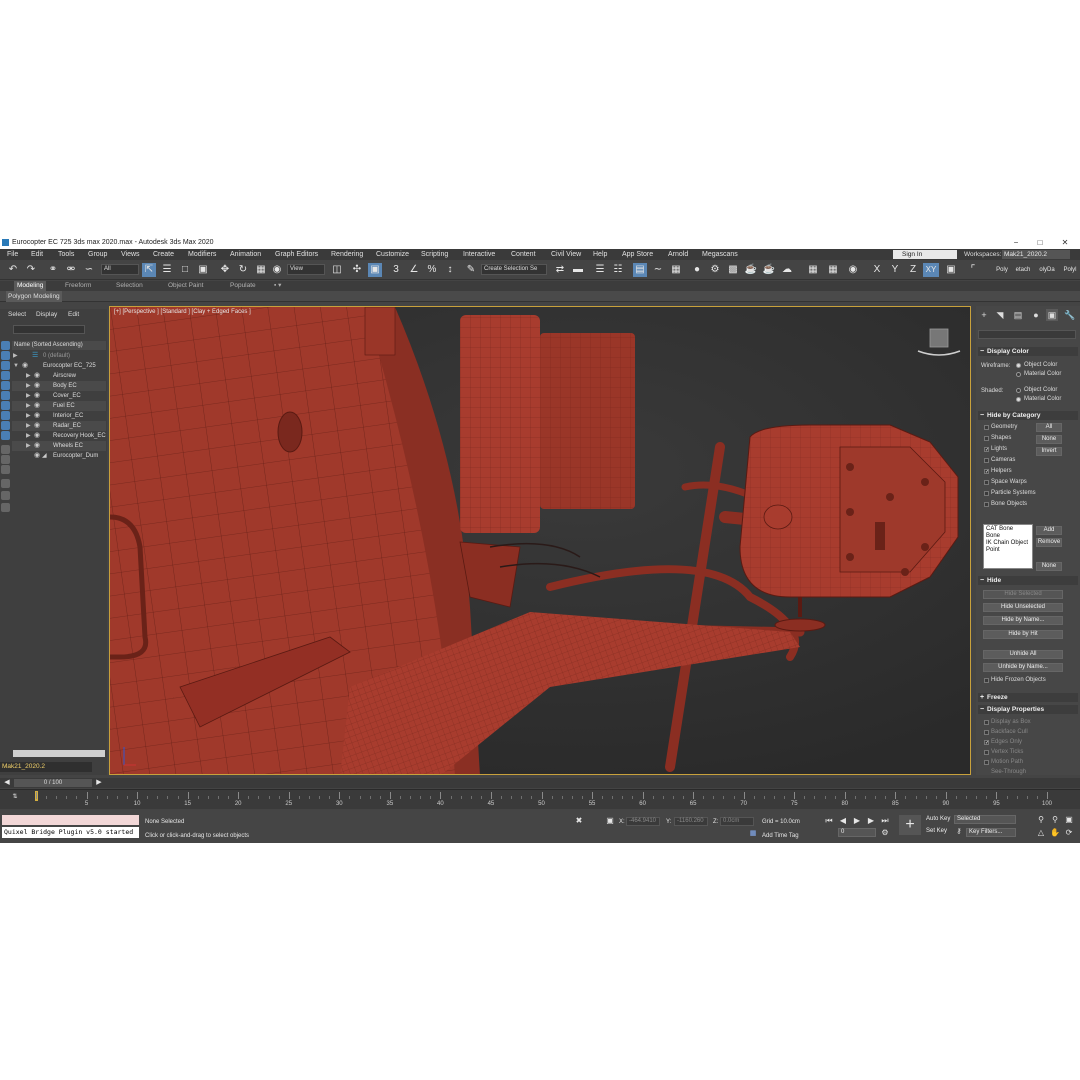 The width and height of the screenshot is (1080, 1080). Describe the element at coordinates (59, 356) in the screenshot. I see `tree-row-default-layer: ▶ ☰ 0 (default)` at that location.